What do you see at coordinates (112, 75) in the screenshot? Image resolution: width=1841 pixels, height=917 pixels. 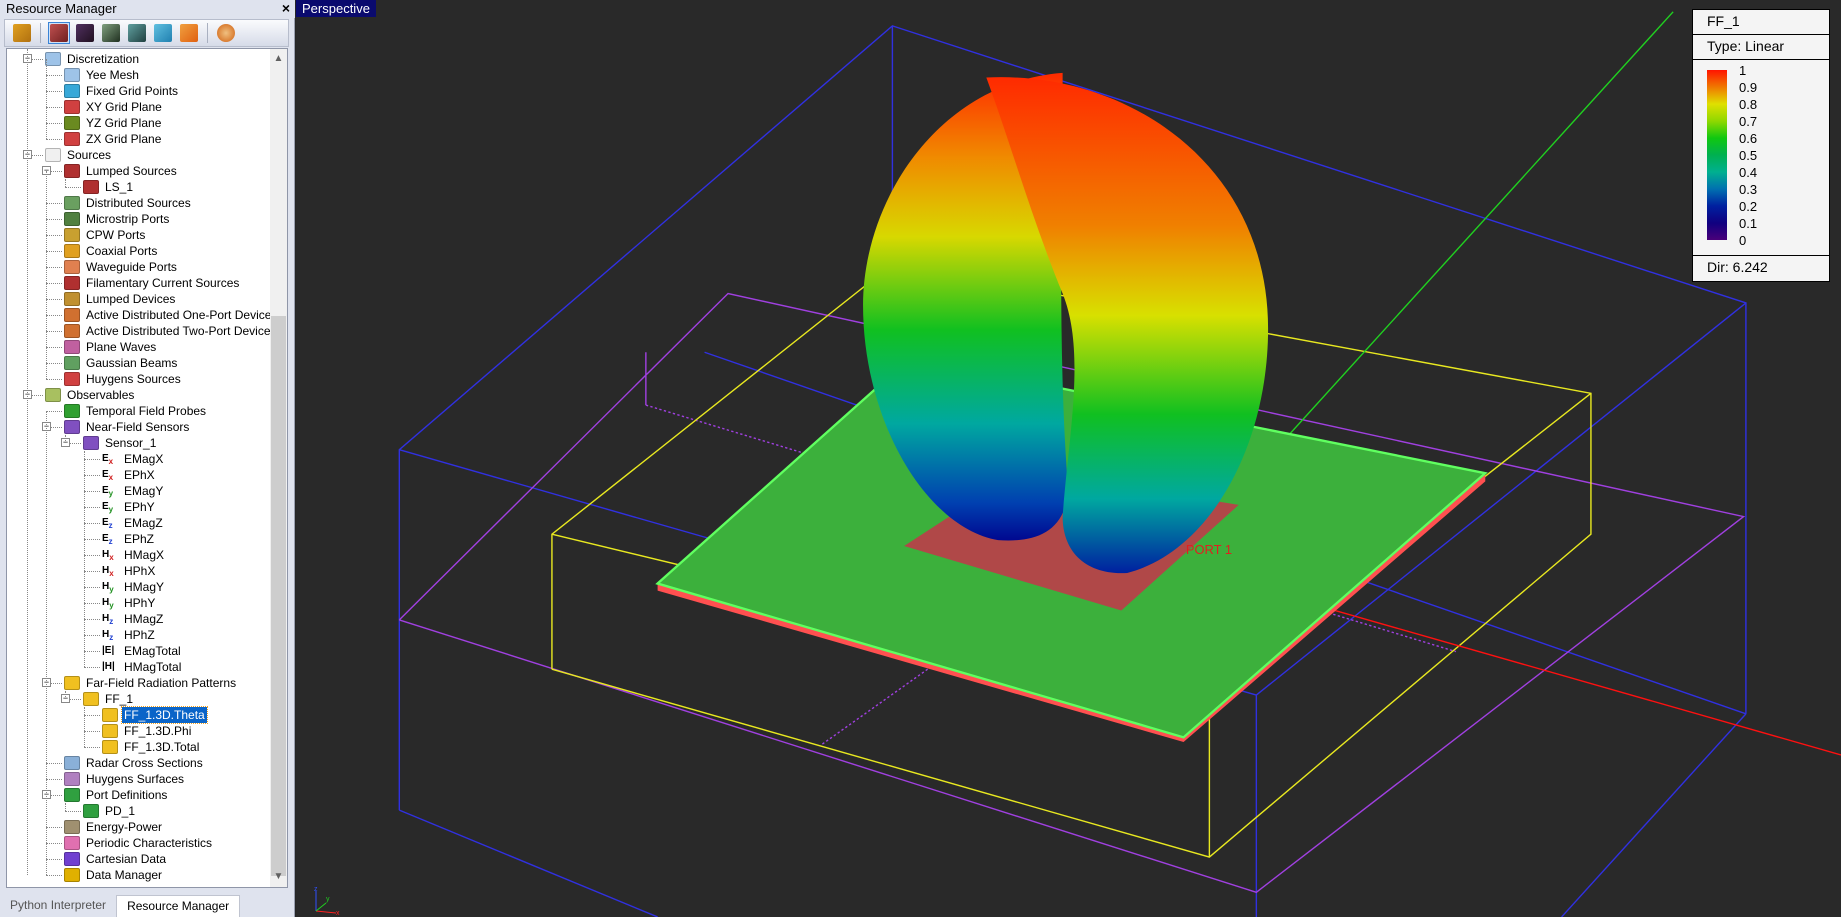 I see `tree-item-label: Yee Mesh` at bounding box center [112, 75].